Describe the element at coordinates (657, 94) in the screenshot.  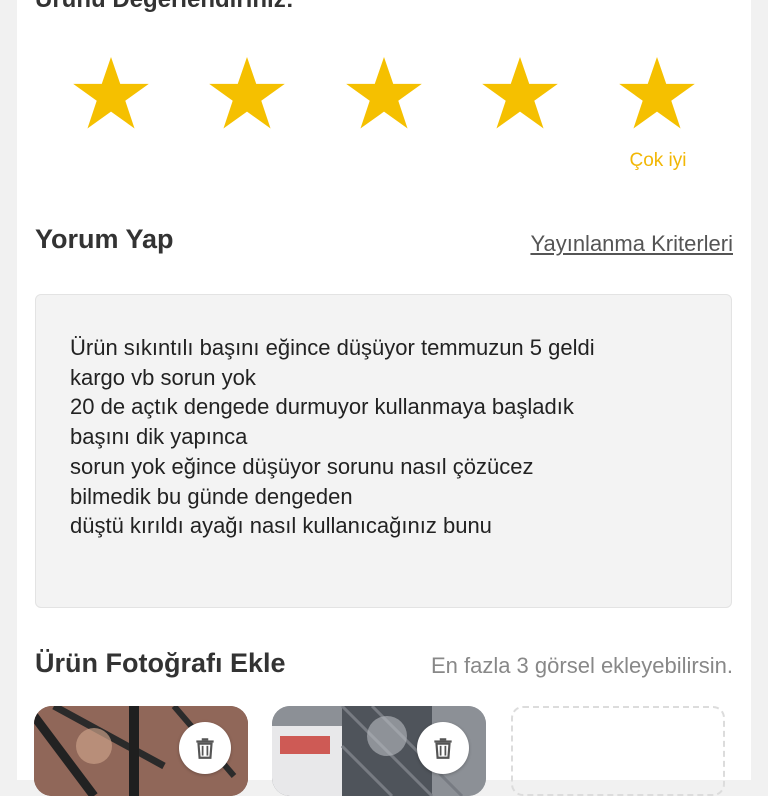
I see `star-5-icon` at that location.